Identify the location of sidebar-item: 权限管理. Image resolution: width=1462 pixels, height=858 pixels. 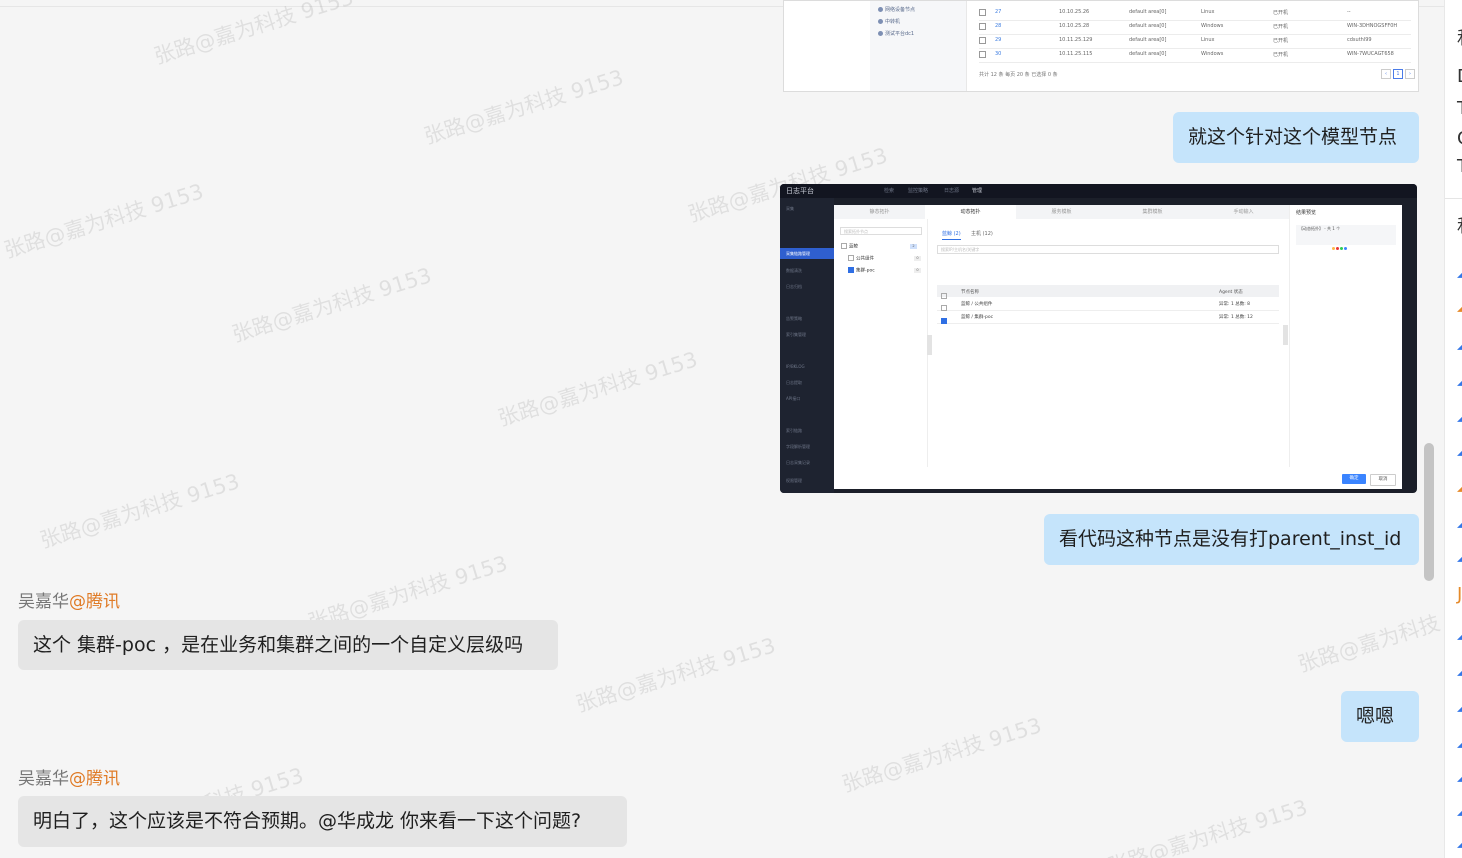
(794, 480).